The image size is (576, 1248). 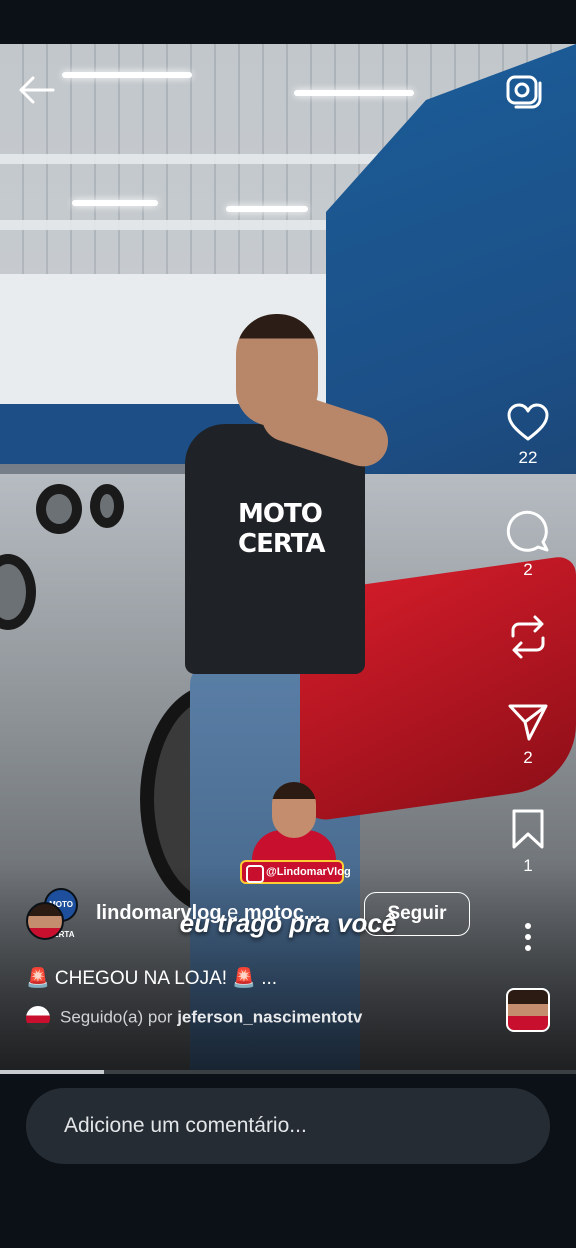 I want to click on repost-icon, so click(x=528, y=637).